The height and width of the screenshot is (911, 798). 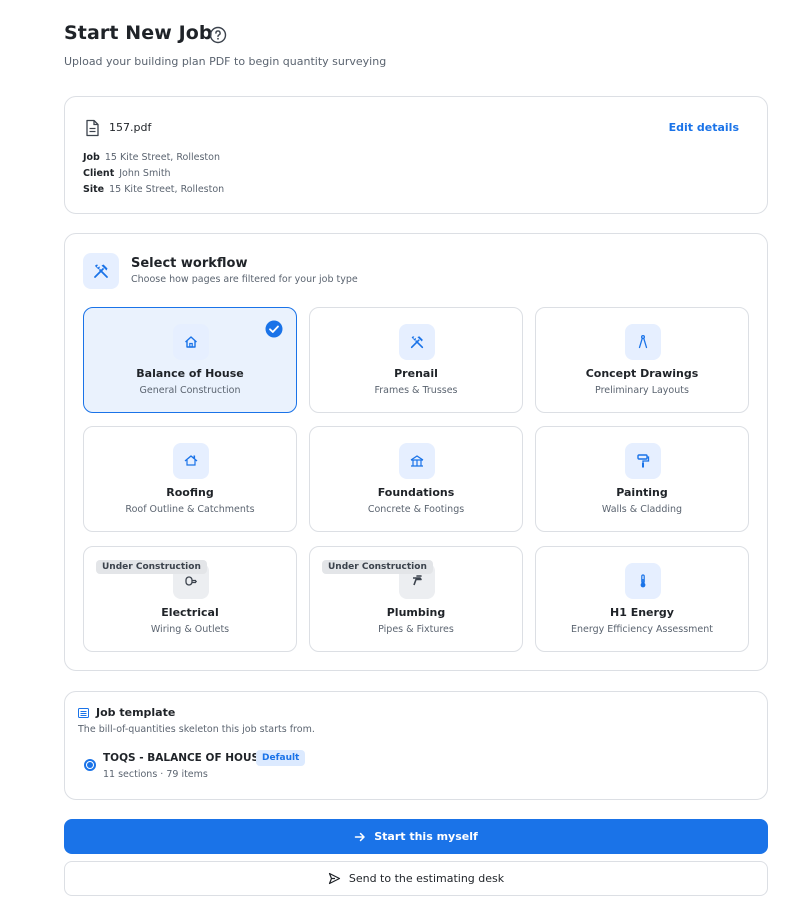 What do you see at coordinates (138, 33) in the screenshot?
I see `page-title: Start New Job` at bounding box center [138, 33].